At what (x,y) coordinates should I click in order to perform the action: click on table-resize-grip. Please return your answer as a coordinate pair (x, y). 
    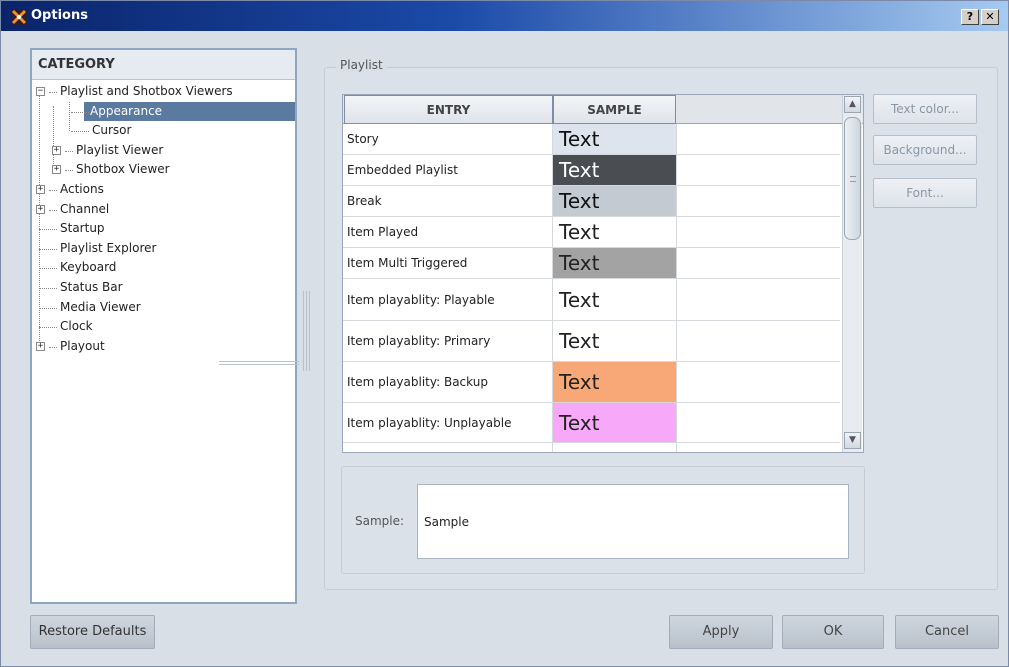
    Looking at the image, I should click on (259, 363).